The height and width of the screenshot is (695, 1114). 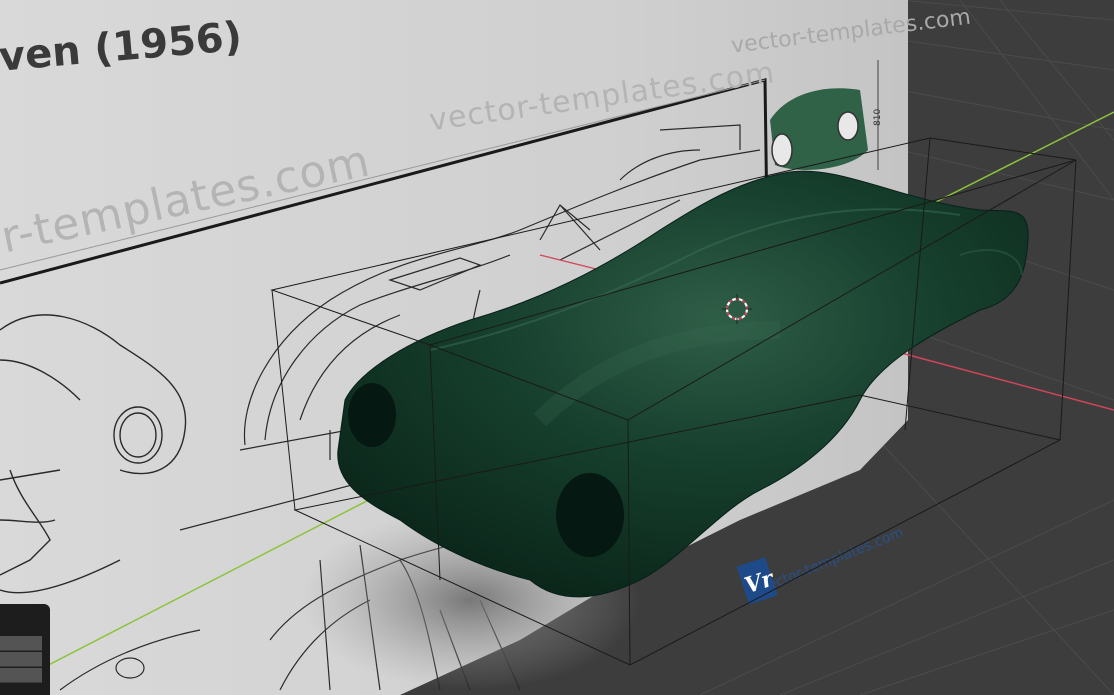 What do you see at coordinates (1001, 380) in the screenshot?
I see `x-axis-line` at bounding box center [1001, 380].